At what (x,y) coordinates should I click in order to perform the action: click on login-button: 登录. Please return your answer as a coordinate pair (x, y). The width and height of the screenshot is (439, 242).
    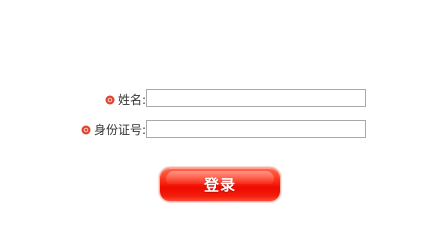
    Looking at the image, I should click on (220, 184).